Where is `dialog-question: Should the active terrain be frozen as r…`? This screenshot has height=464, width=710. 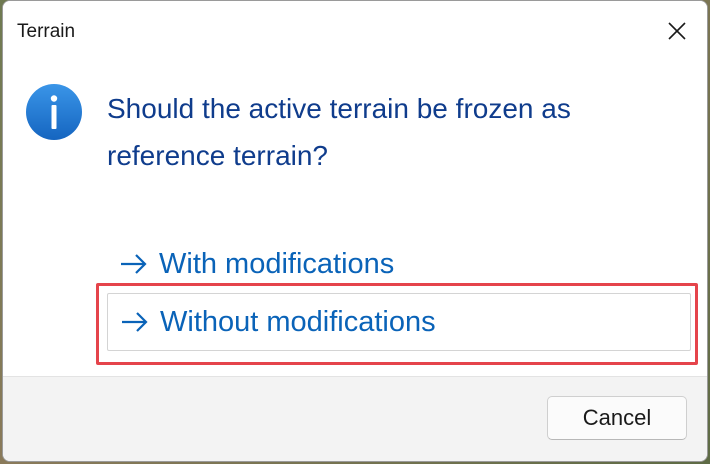
dialog-question: Should the active terrain be frozen as r… is located at coordinates (339, 132).